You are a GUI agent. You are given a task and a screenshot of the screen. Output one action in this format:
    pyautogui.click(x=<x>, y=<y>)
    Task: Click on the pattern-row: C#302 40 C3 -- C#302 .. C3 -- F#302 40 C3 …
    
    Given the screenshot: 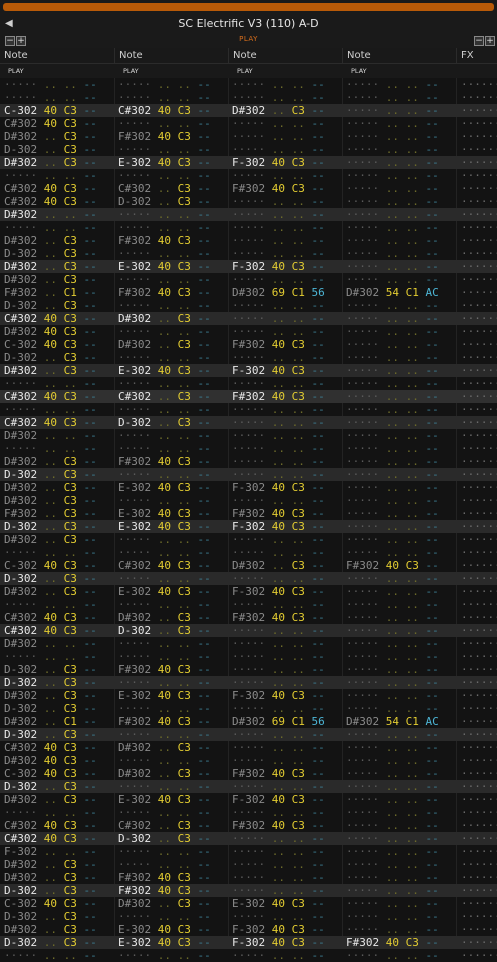 What is the action you would take?
    pyautogui.click(x=248, y=825)
    